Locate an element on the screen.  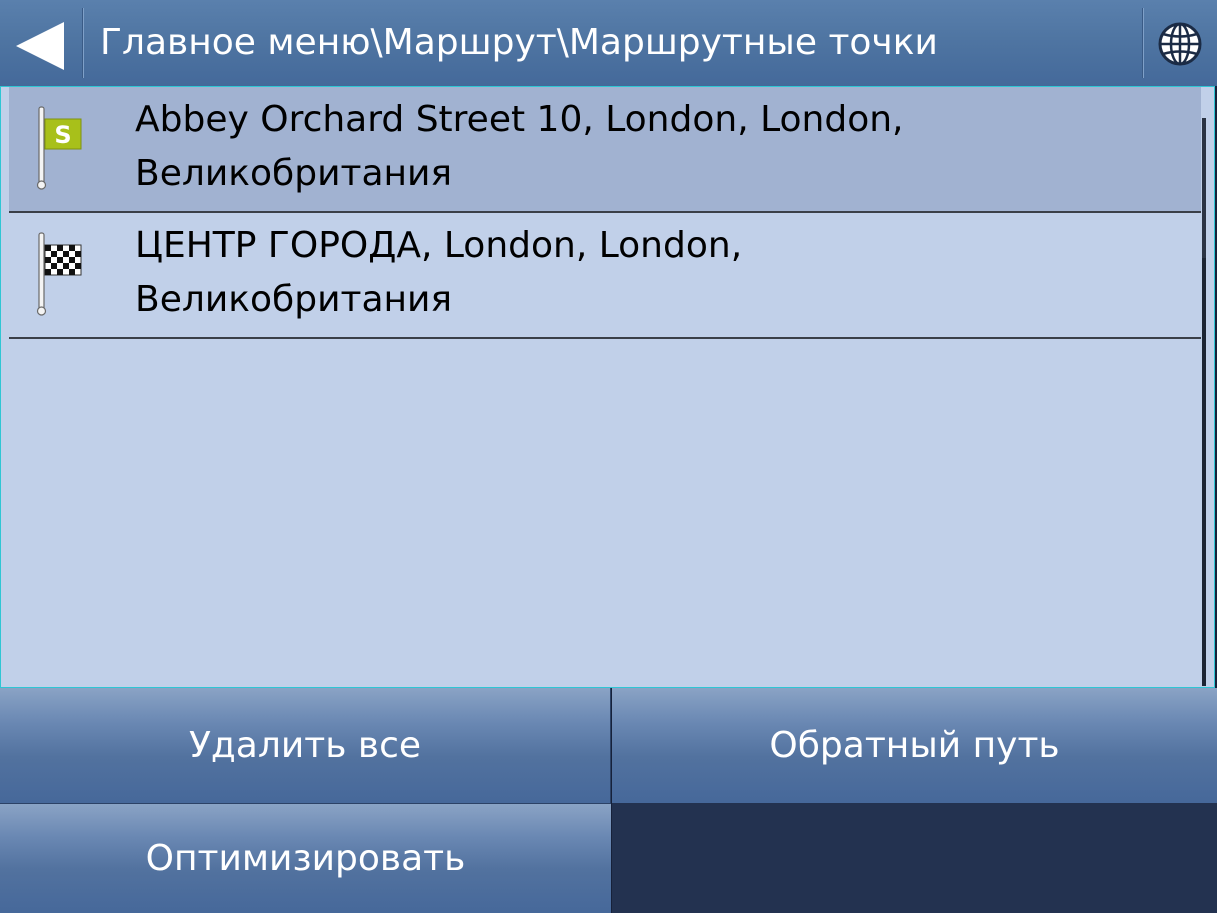
breadcrumb: Главное меню\Маршрут\Маршрутные точки is located at coordinates (519, 42).